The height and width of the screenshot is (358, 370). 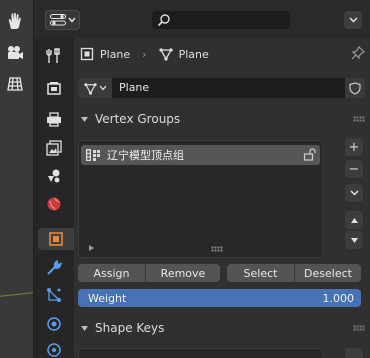 I want to click on assign-button: Assign, so click(x=112, y=273).